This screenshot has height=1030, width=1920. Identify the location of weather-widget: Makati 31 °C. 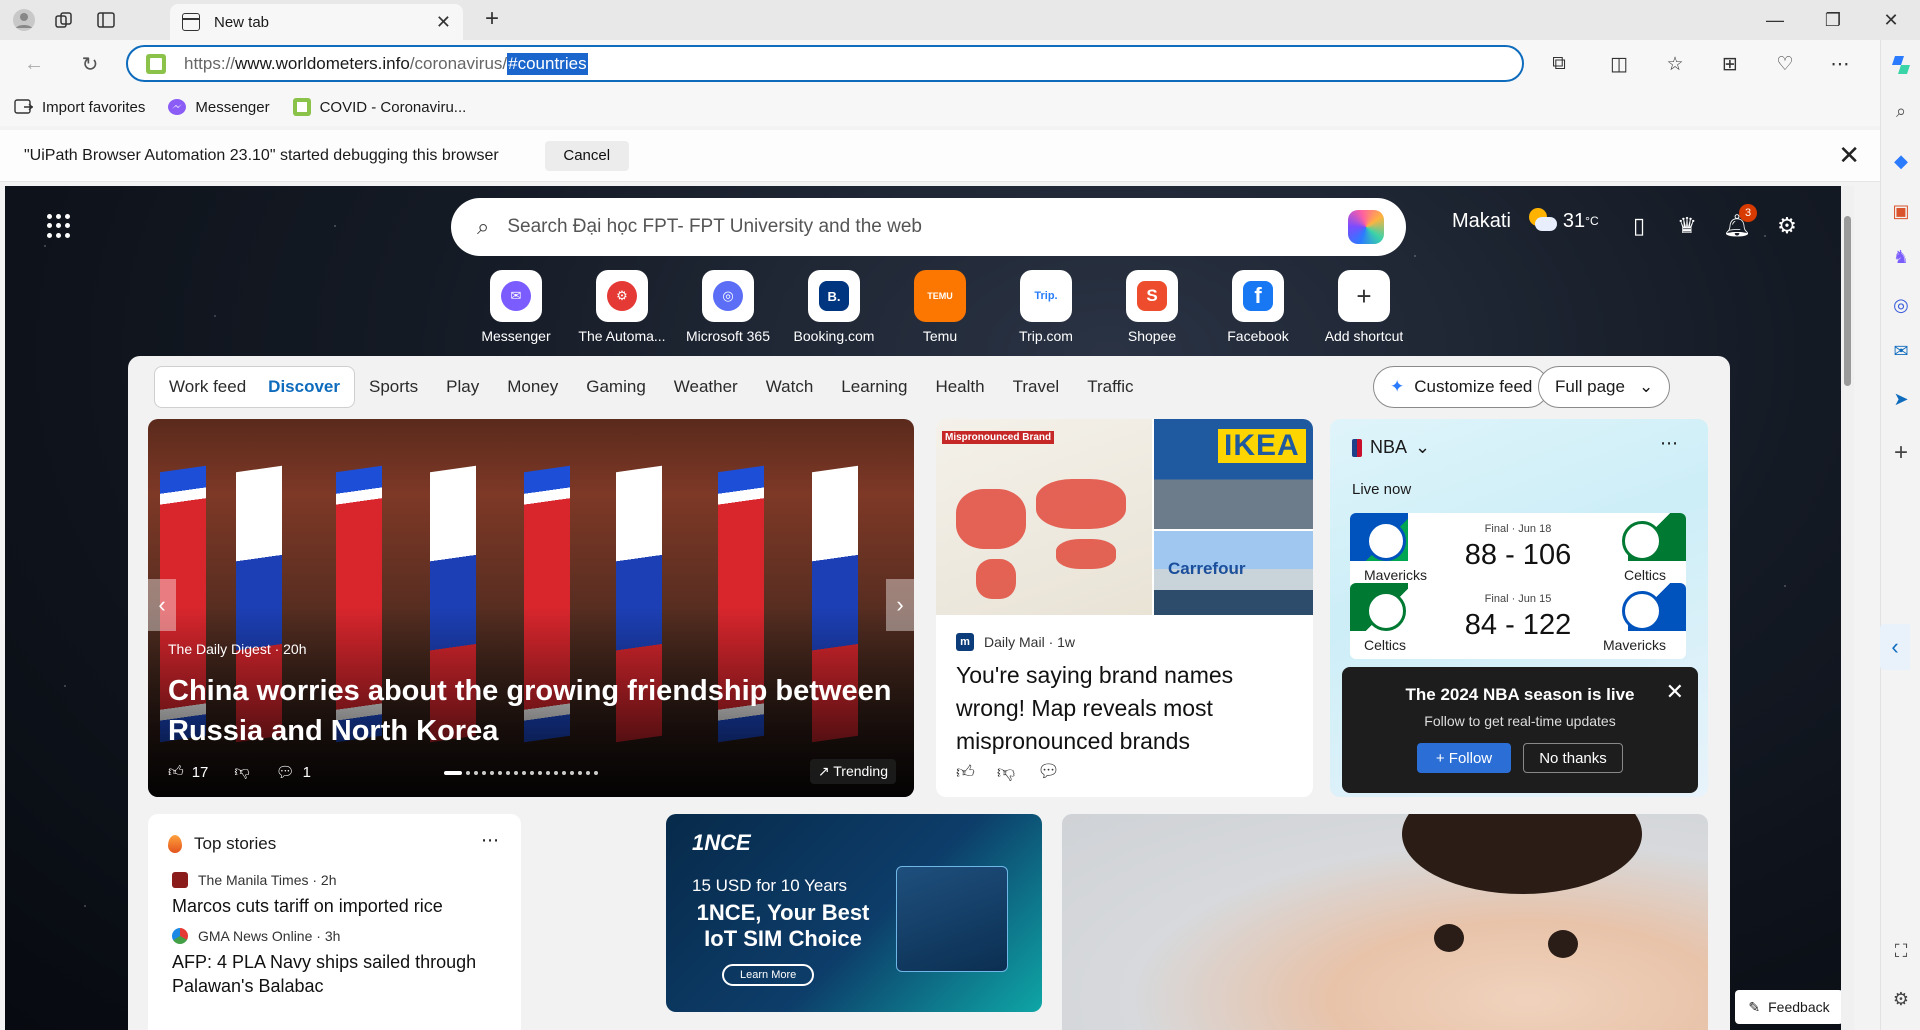
(1525, 221).